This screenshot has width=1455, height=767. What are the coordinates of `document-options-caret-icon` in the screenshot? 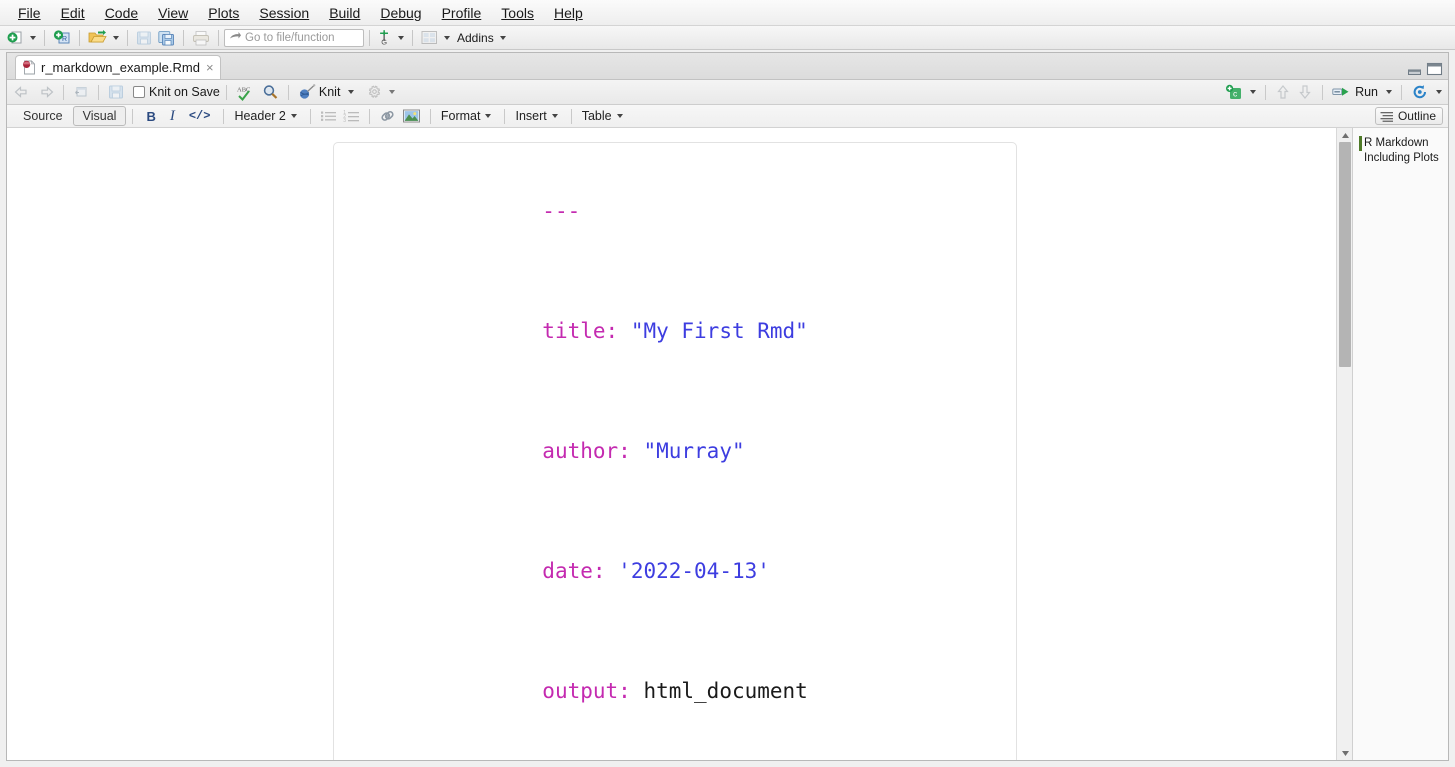 It's located at (392, 92).